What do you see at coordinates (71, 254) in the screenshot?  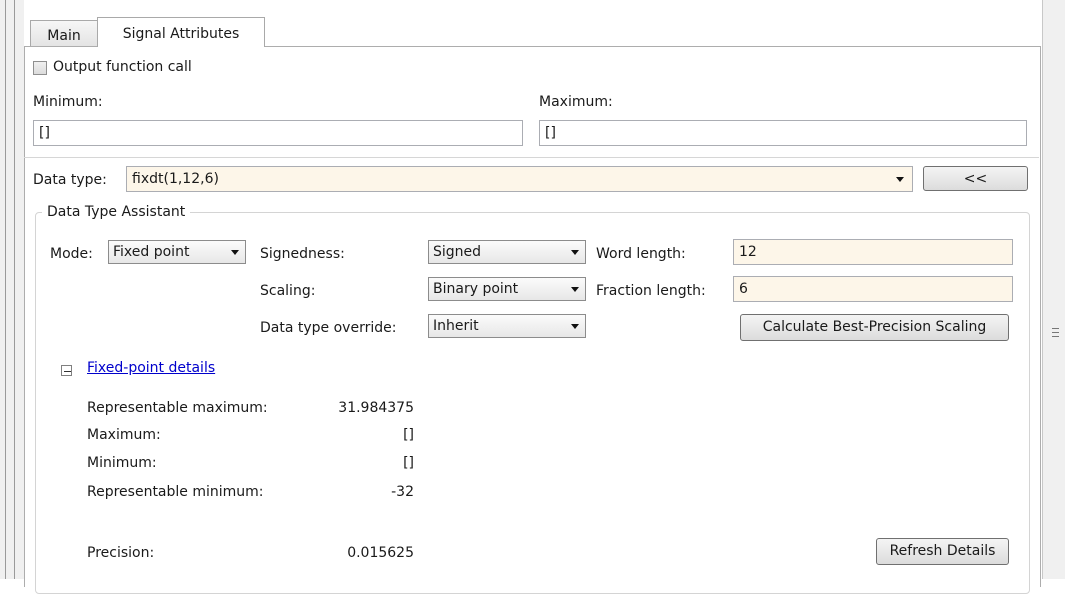 I see `mode-label: Mode:` at bounding box center [71, 254].